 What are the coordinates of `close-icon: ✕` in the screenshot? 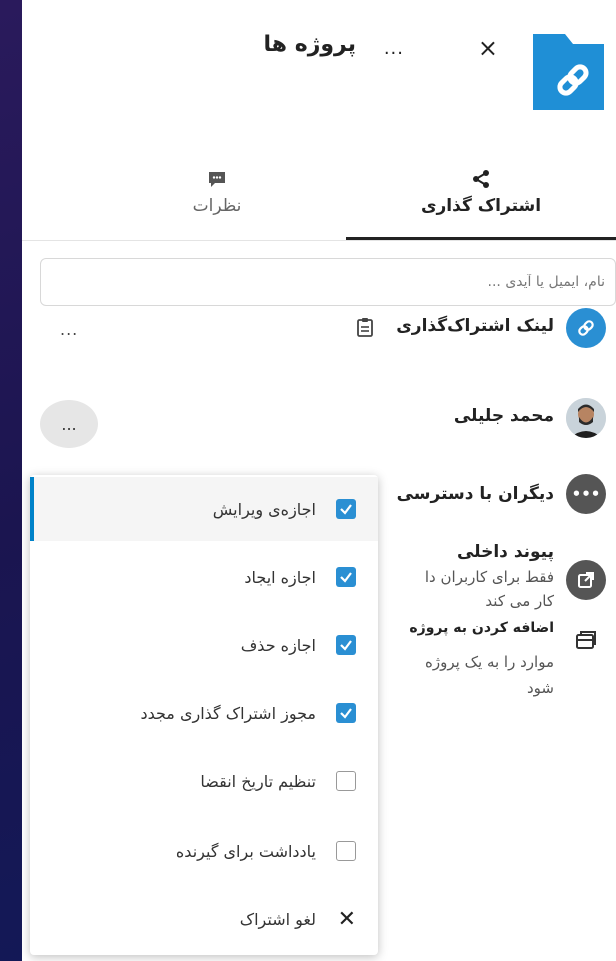 It's located at (346, 919).